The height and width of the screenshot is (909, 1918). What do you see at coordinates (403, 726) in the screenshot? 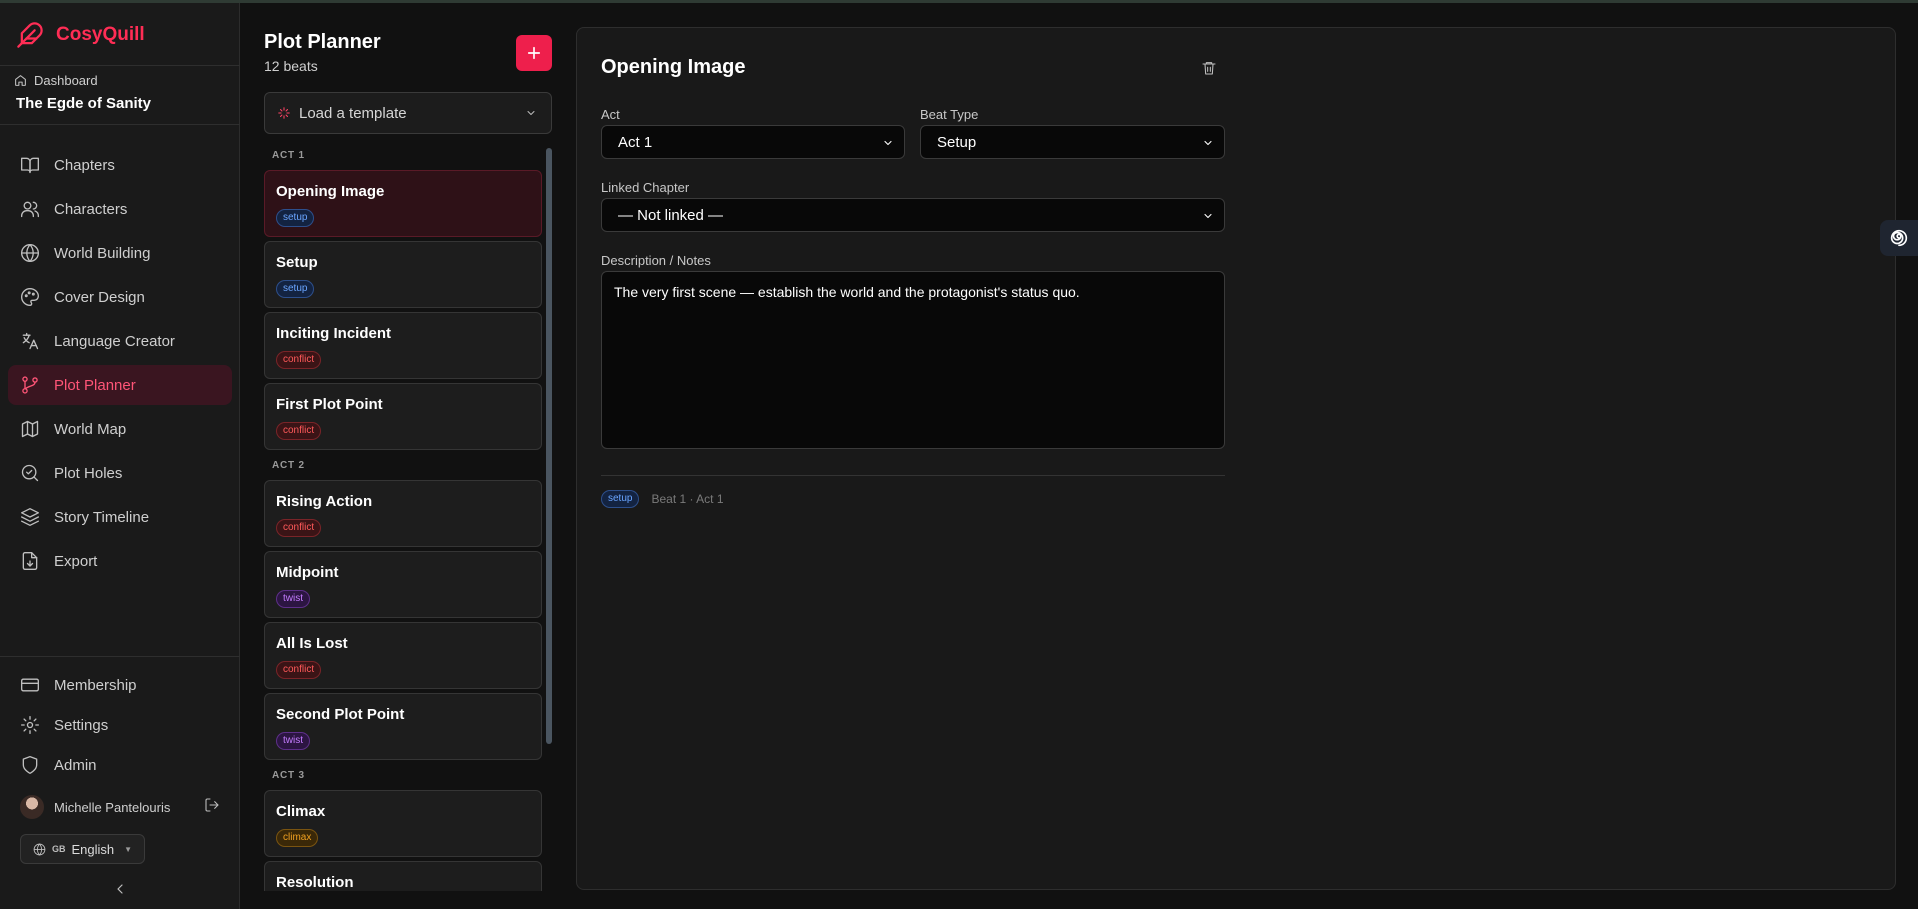
I see `beat-card-second-plot-point: Second Plot Point twist` at bounding box center [403, 726].